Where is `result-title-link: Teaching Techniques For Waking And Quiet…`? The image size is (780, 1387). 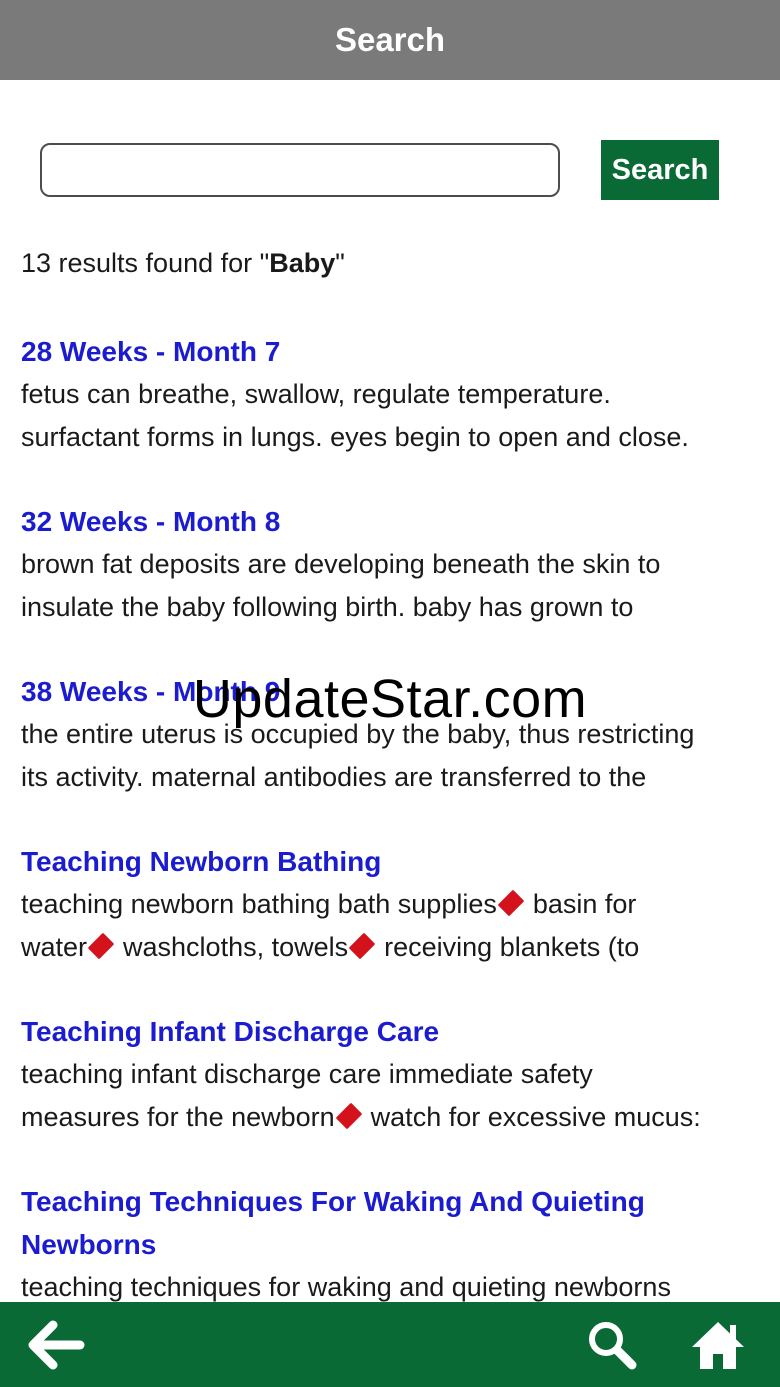 result-title-link: Teaching Techniques For Waking And Quiet… is located at coordinates (393, 1223).